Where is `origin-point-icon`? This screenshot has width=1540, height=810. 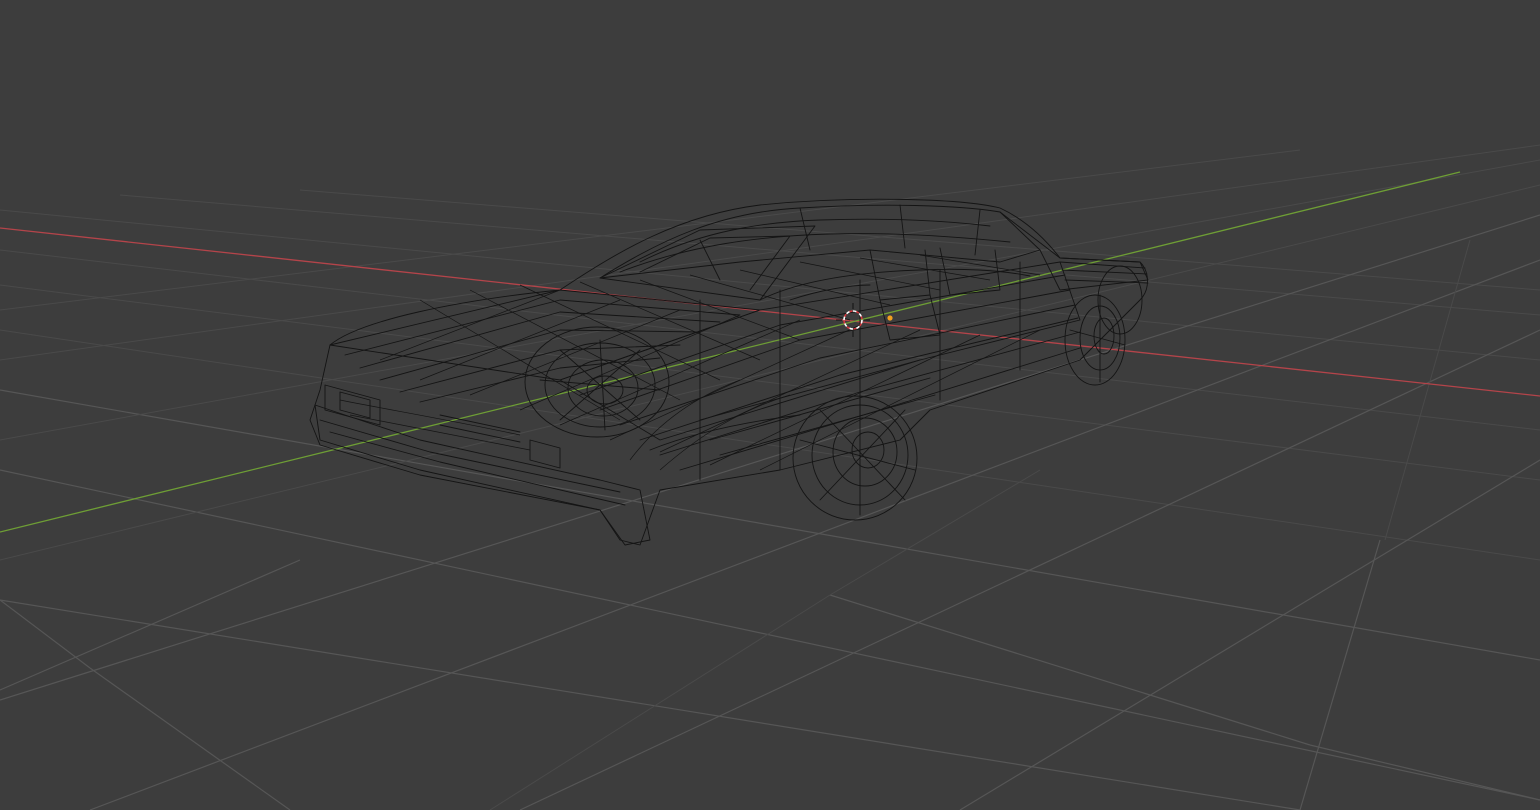
origin-point-icon is located at coordinates (890, 318).